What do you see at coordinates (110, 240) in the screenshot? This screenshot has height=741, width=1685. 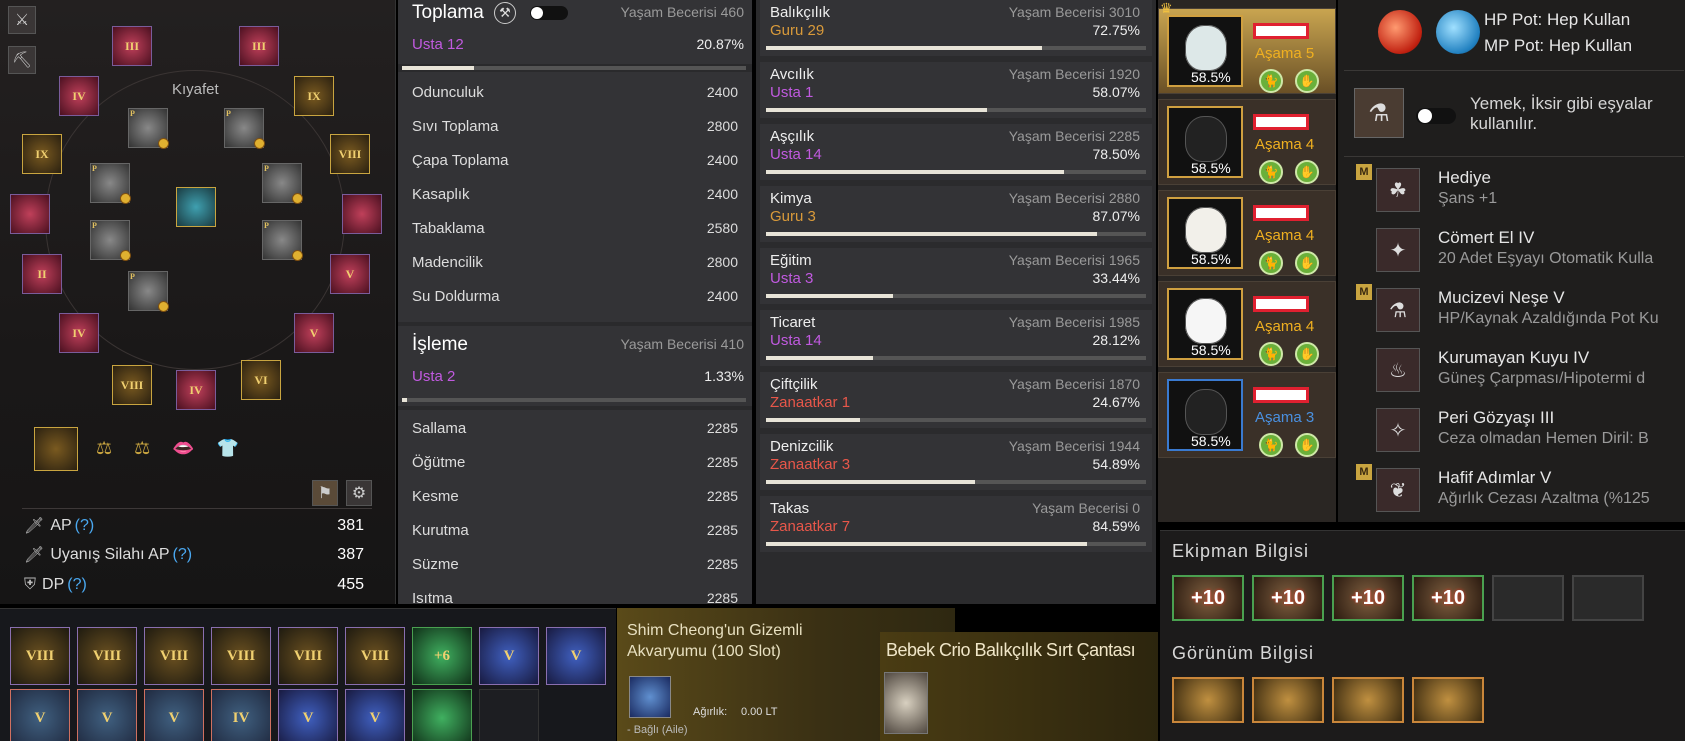 I see `outfit-slot-shoes: P` at bounding box center [110, 240].